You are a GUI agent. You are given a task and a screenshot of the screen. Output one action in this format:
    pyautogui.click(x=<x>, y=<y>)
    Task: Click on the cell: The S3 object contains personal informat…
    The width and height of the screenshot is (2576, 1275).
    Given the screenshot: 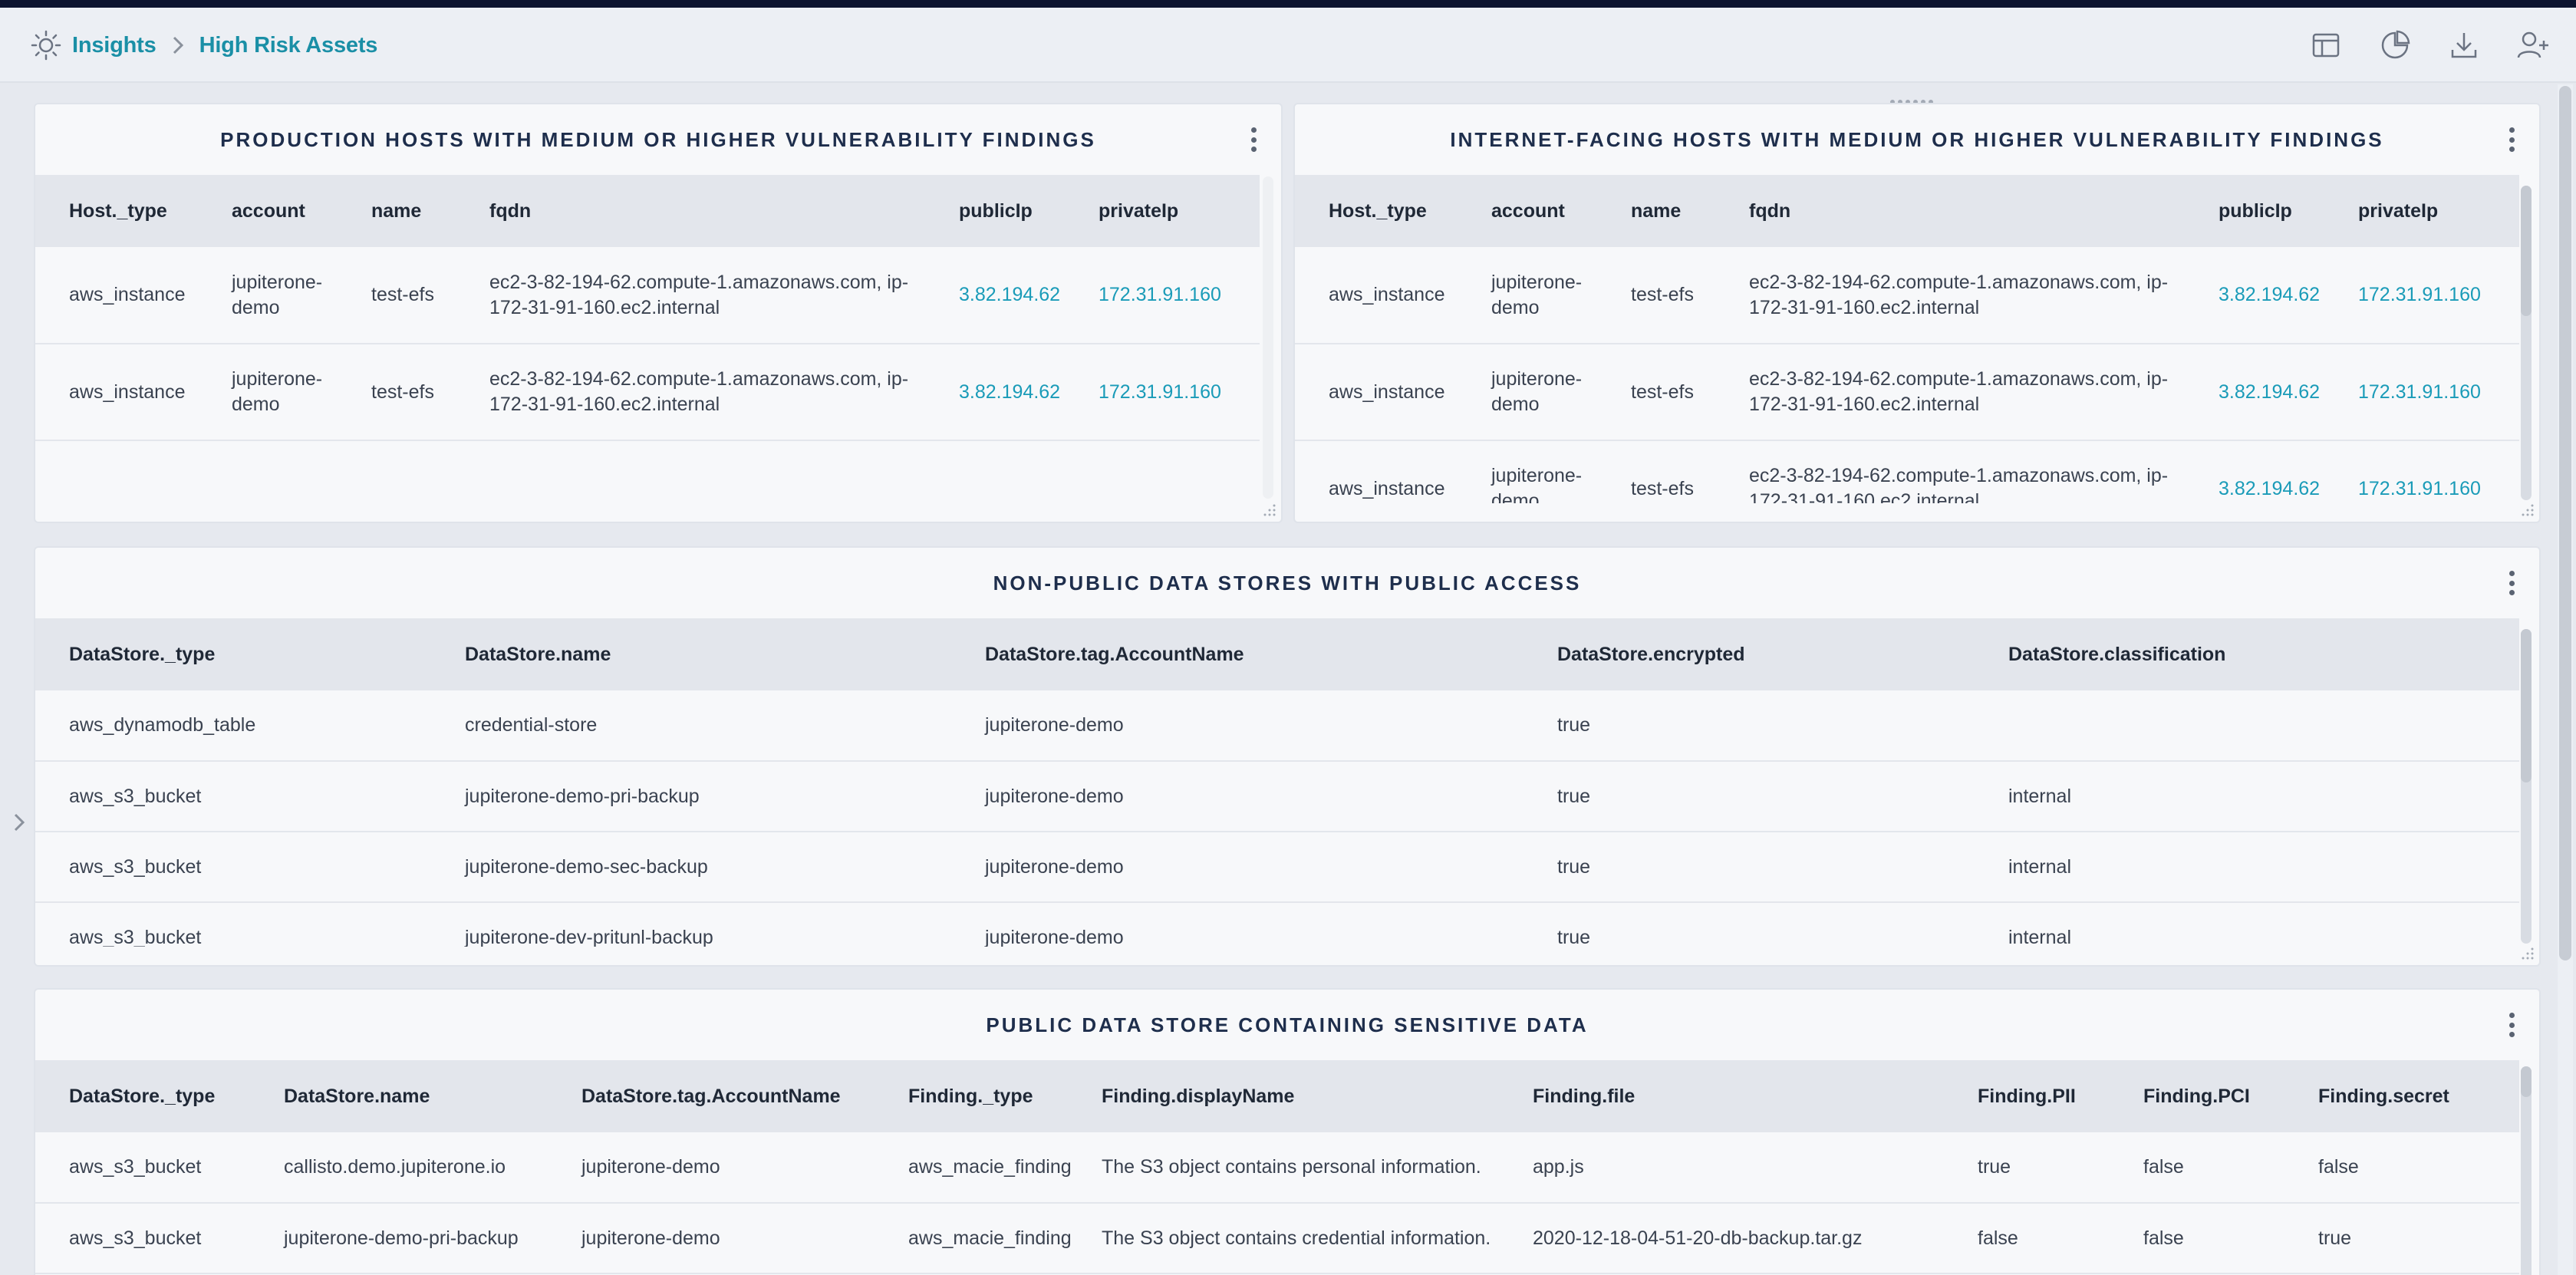 What is the action you would take?
    pyautogui.click(x=1283, y=1168)
    